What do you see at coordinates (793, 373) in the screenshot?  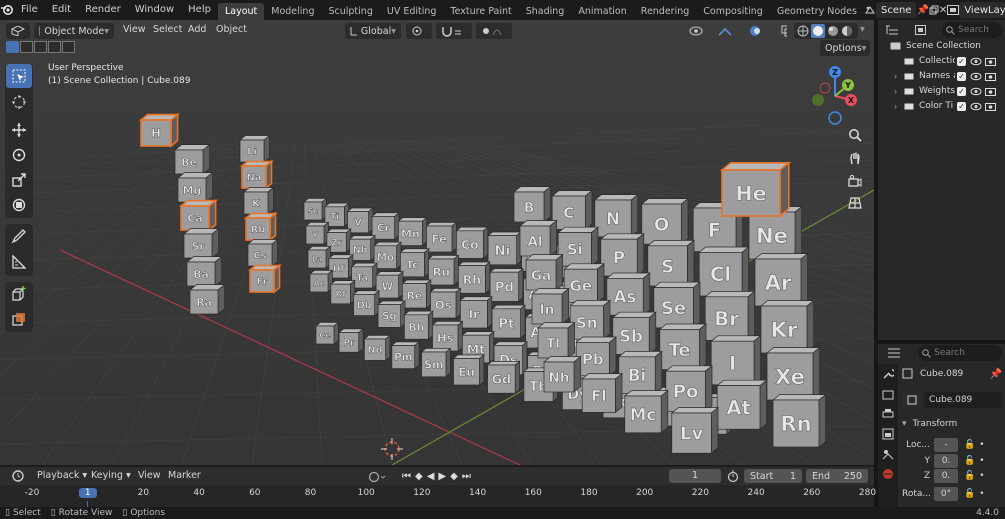 I see `element-cube: Xe` at bounding box center [793, 373].